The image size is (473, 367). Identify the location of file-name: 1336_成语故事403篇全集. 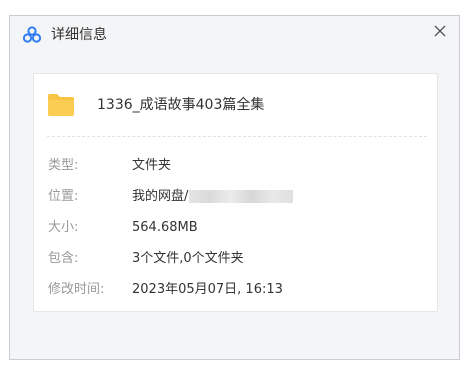
(181, 105).